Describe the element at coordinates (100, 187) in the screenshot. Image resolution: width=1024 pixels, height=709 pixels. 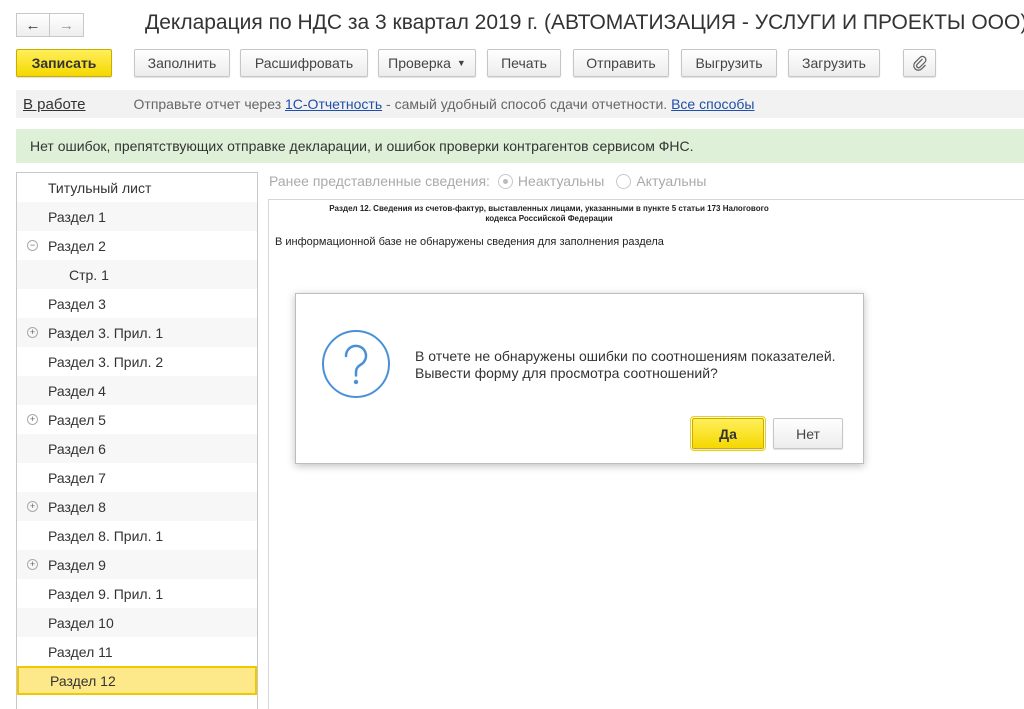
I see `tree-item-label: Титульный лист` at that location.